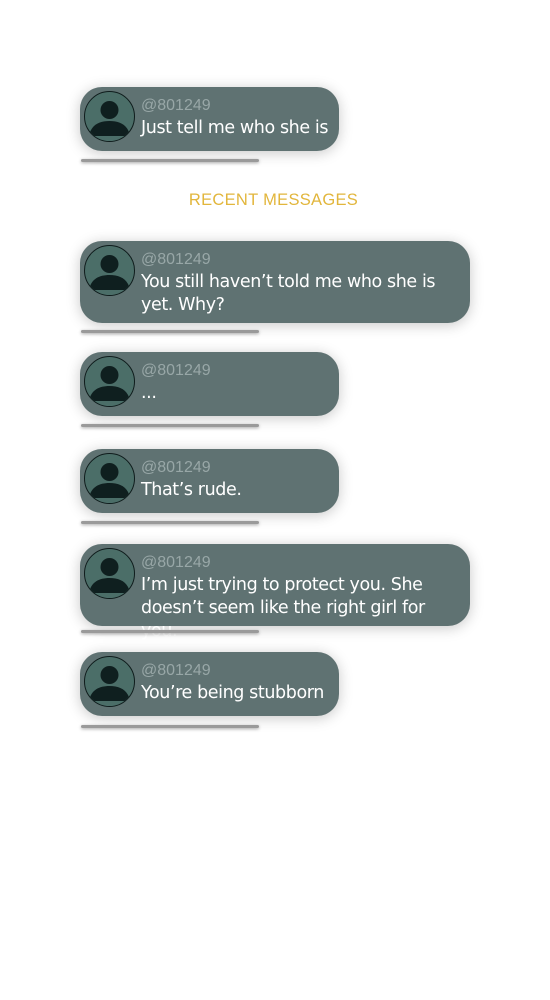 This screenshot has width=550, height=1000. Describe the element at coordinates (273, 200) in the screenshot. I see `section-title: RECENT MESSAGES` at that location.